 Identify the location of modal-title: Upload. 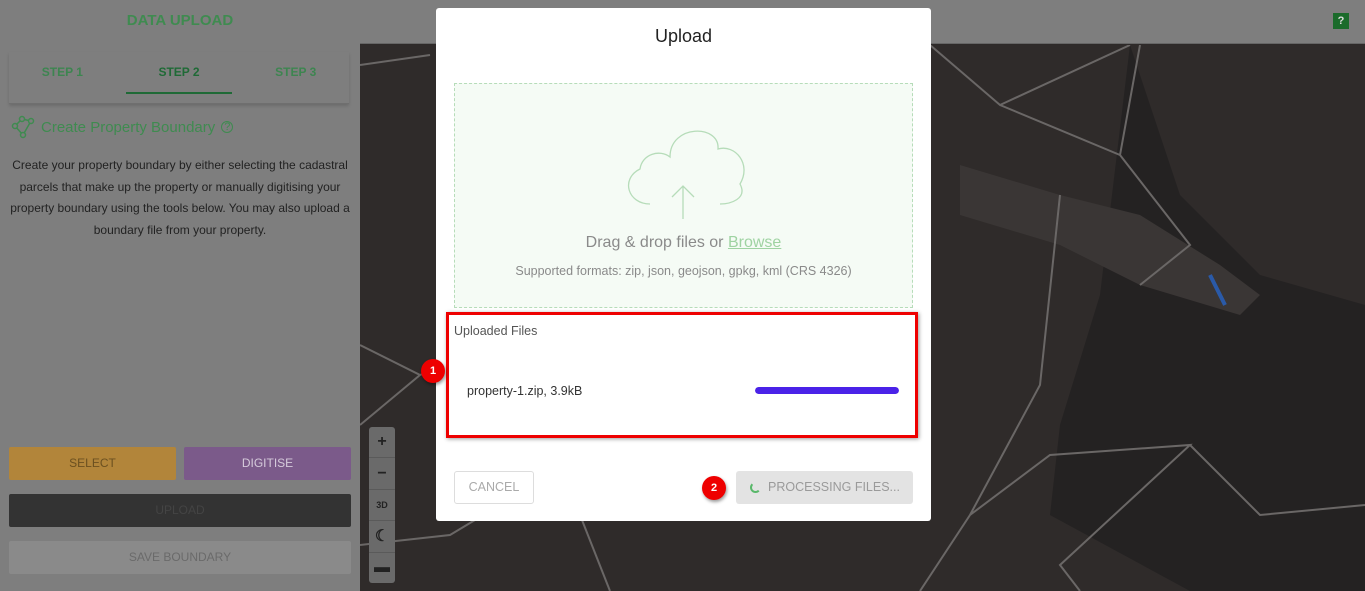
(683, 36).